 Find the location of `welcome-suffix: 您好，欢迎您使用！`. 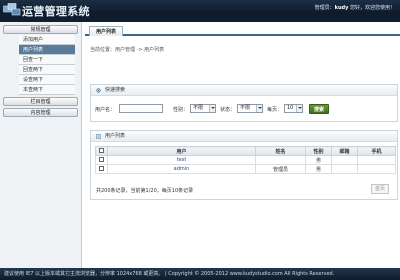

welcome-suffix: 您好，欢迎您使用！ is located at coordinates (371, 8).